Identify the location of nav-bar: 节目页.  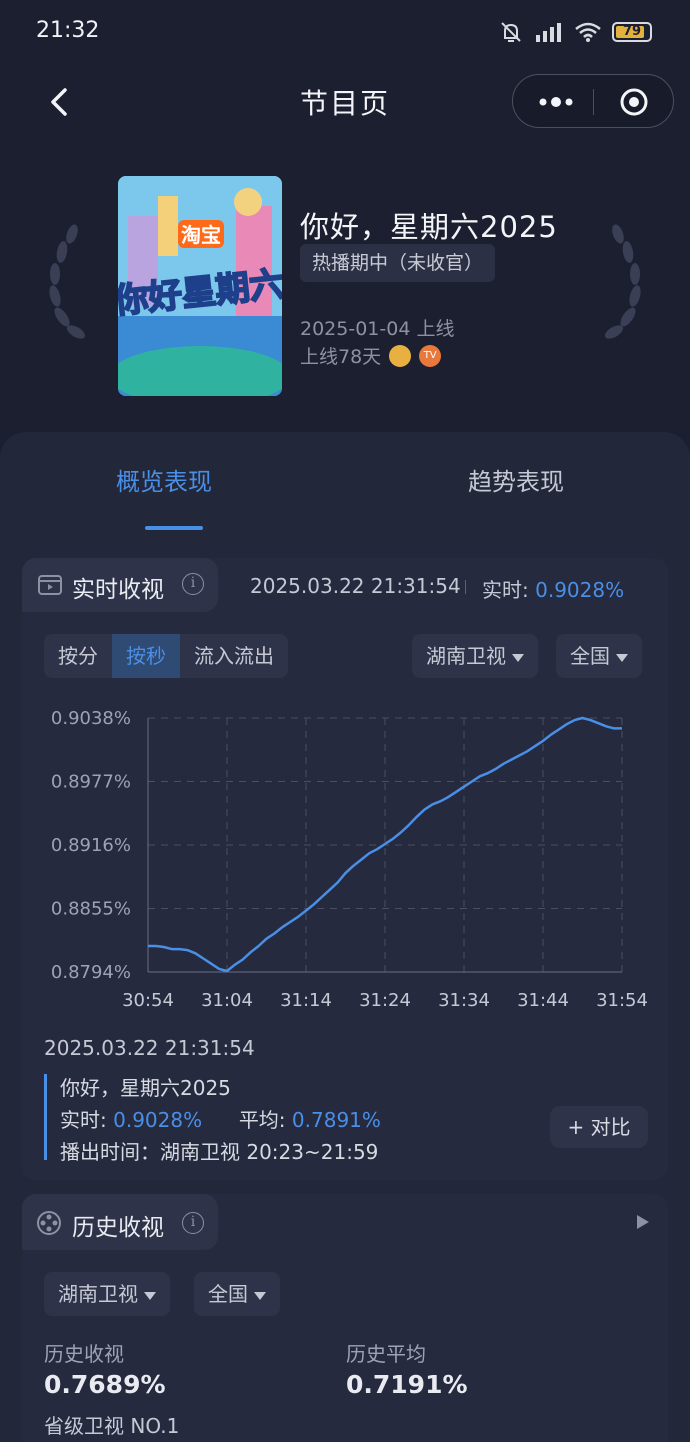
(345, 102).